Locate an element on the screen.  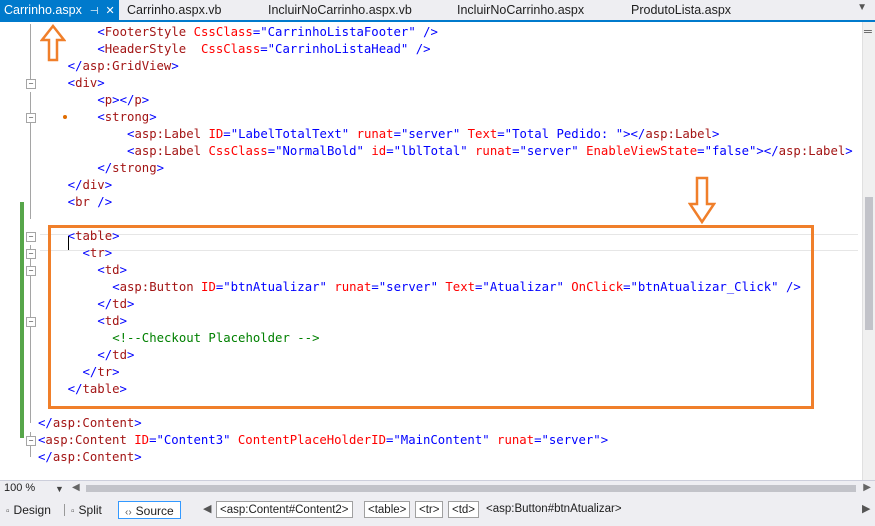
path-scroll-right-icon: ▶ is located at coordinates (866, 508).